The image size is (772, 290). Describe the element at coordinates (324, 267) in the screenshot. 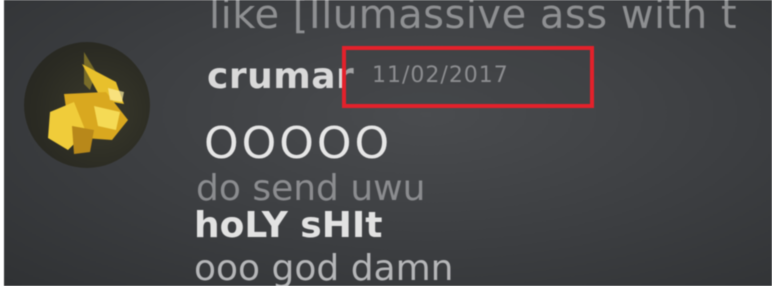

I see `chat-message: ooo god damn` at that location.